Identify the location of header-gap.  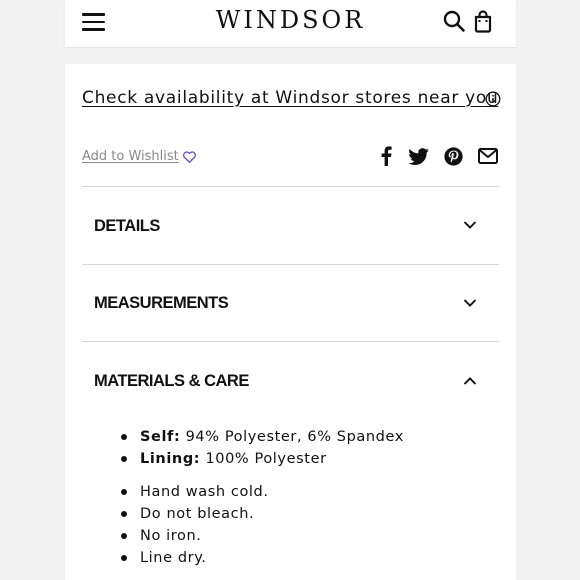
(290, 56).